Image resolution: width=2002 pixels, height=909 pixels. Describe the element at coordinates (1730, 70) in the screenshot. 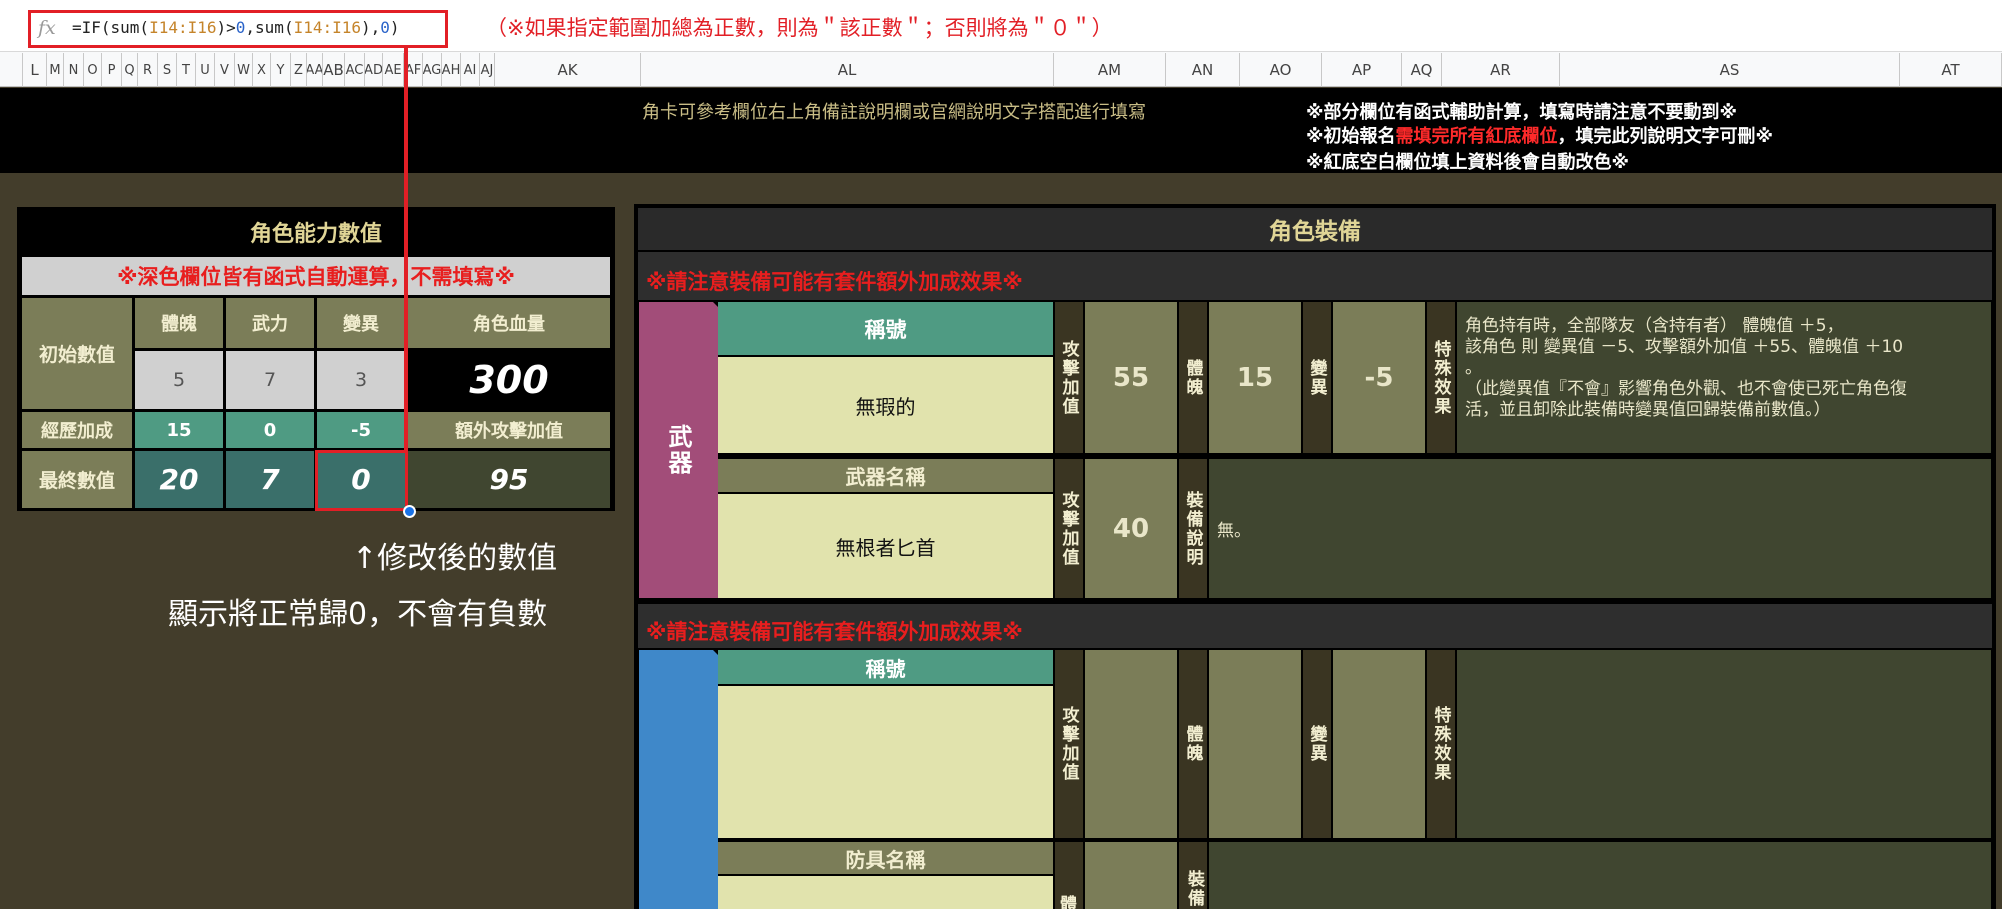

I see `column-header-as: AS` at that location.